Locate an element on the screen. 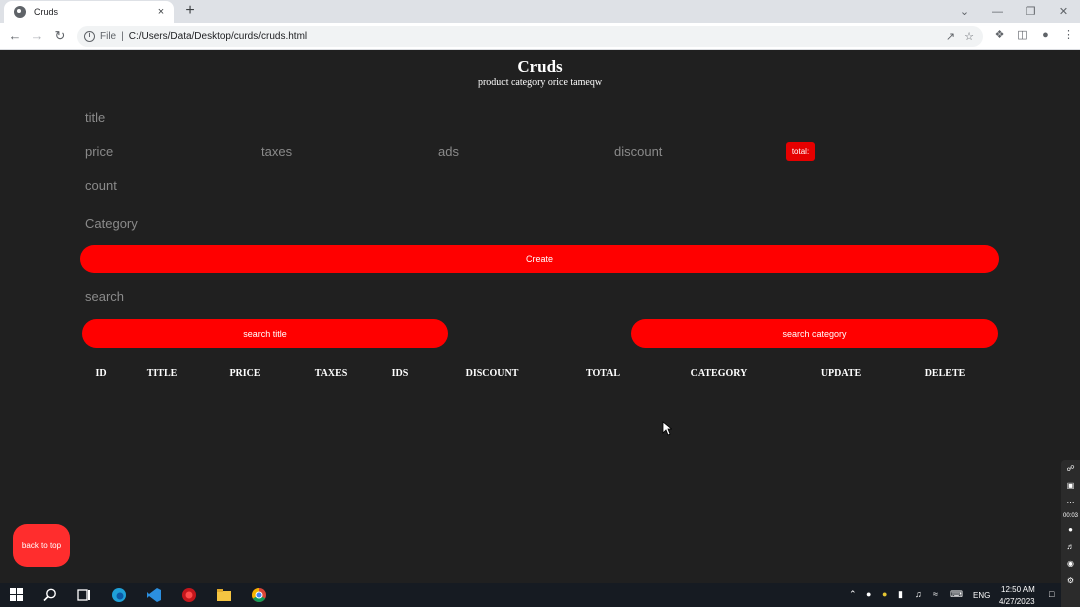 Image resolution: width=1080 pixels, height=607 pixels. url-protocol: File is located at coordinates (108, 36).